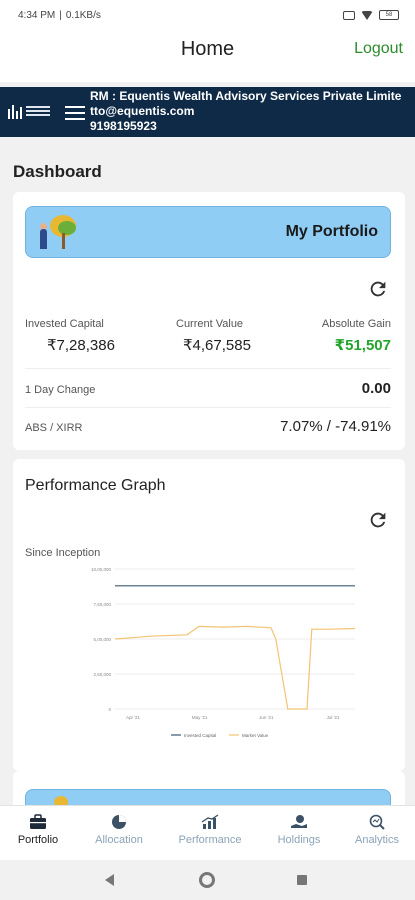 The width and height of the screenshot is (415, 900). Describe the element at coordinates (101, 569) in the screenshot. I see `y-tick-label: 10,00,000` at that location.